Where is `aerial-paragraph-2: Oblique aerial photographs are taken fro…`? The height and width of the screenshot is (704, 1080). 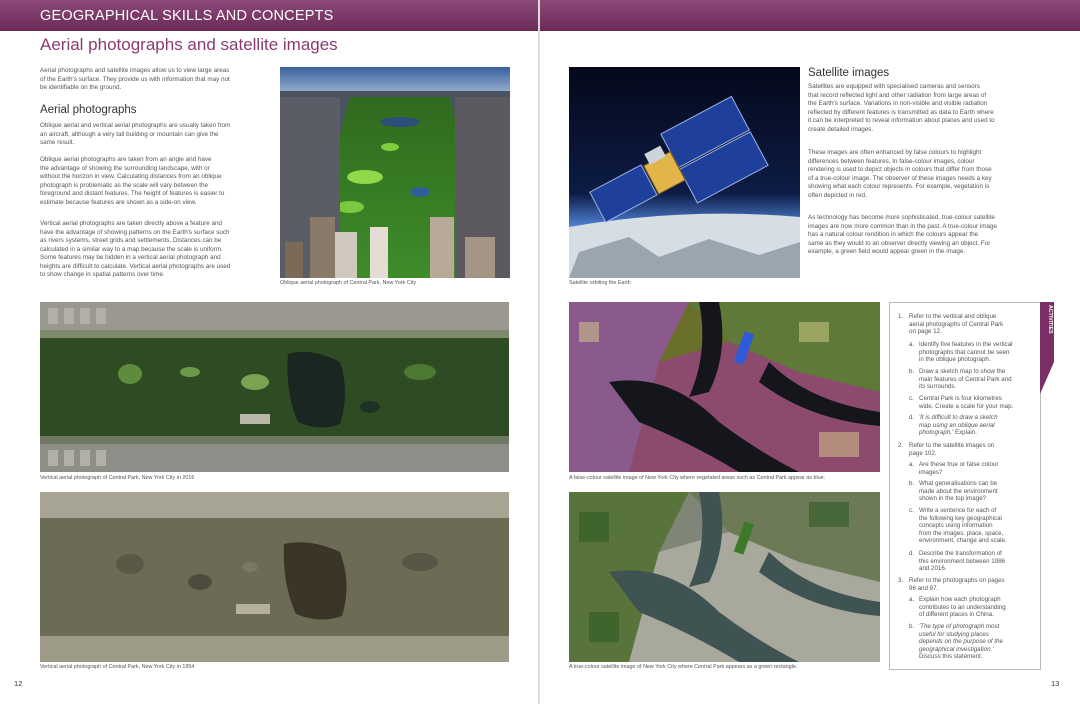
aerial-paragraph-2: Oblique aerial photographs are taken fro… is located at coordinates (132, 181).